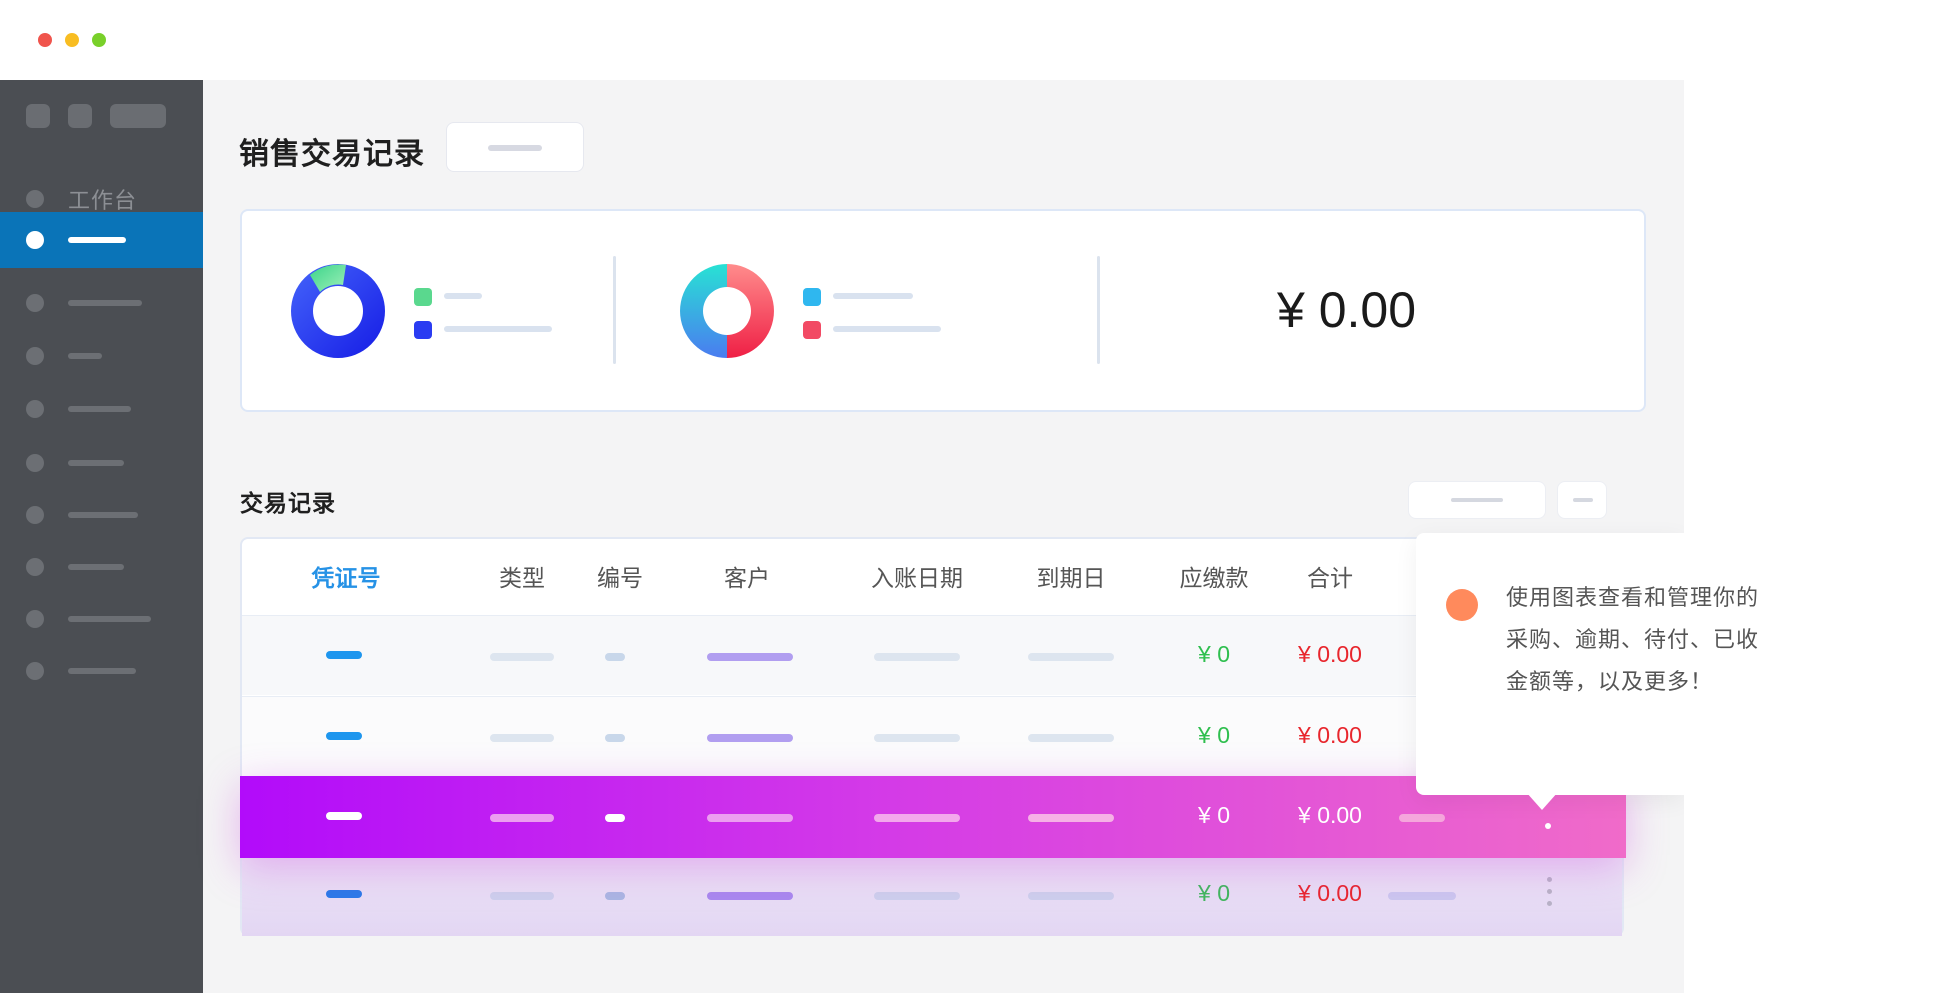  I want to click on minimize-window-button, so click(72, 40).